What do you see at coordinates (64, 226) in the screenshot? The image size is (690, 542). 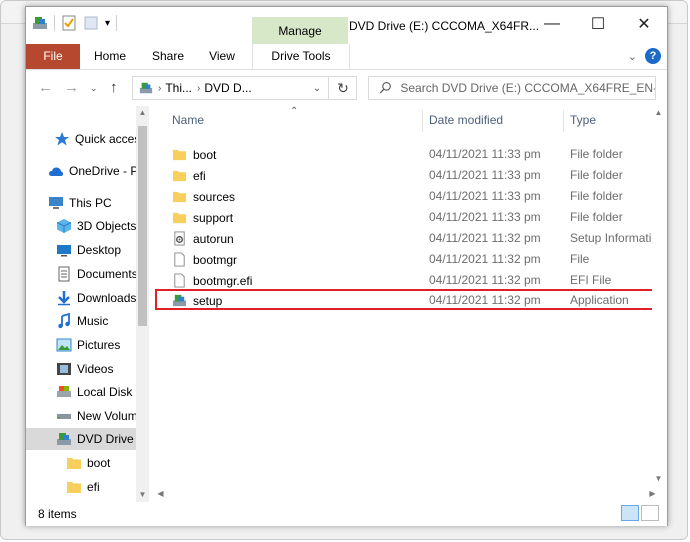 I see `cube-icon` at bounding box center [64, 226].